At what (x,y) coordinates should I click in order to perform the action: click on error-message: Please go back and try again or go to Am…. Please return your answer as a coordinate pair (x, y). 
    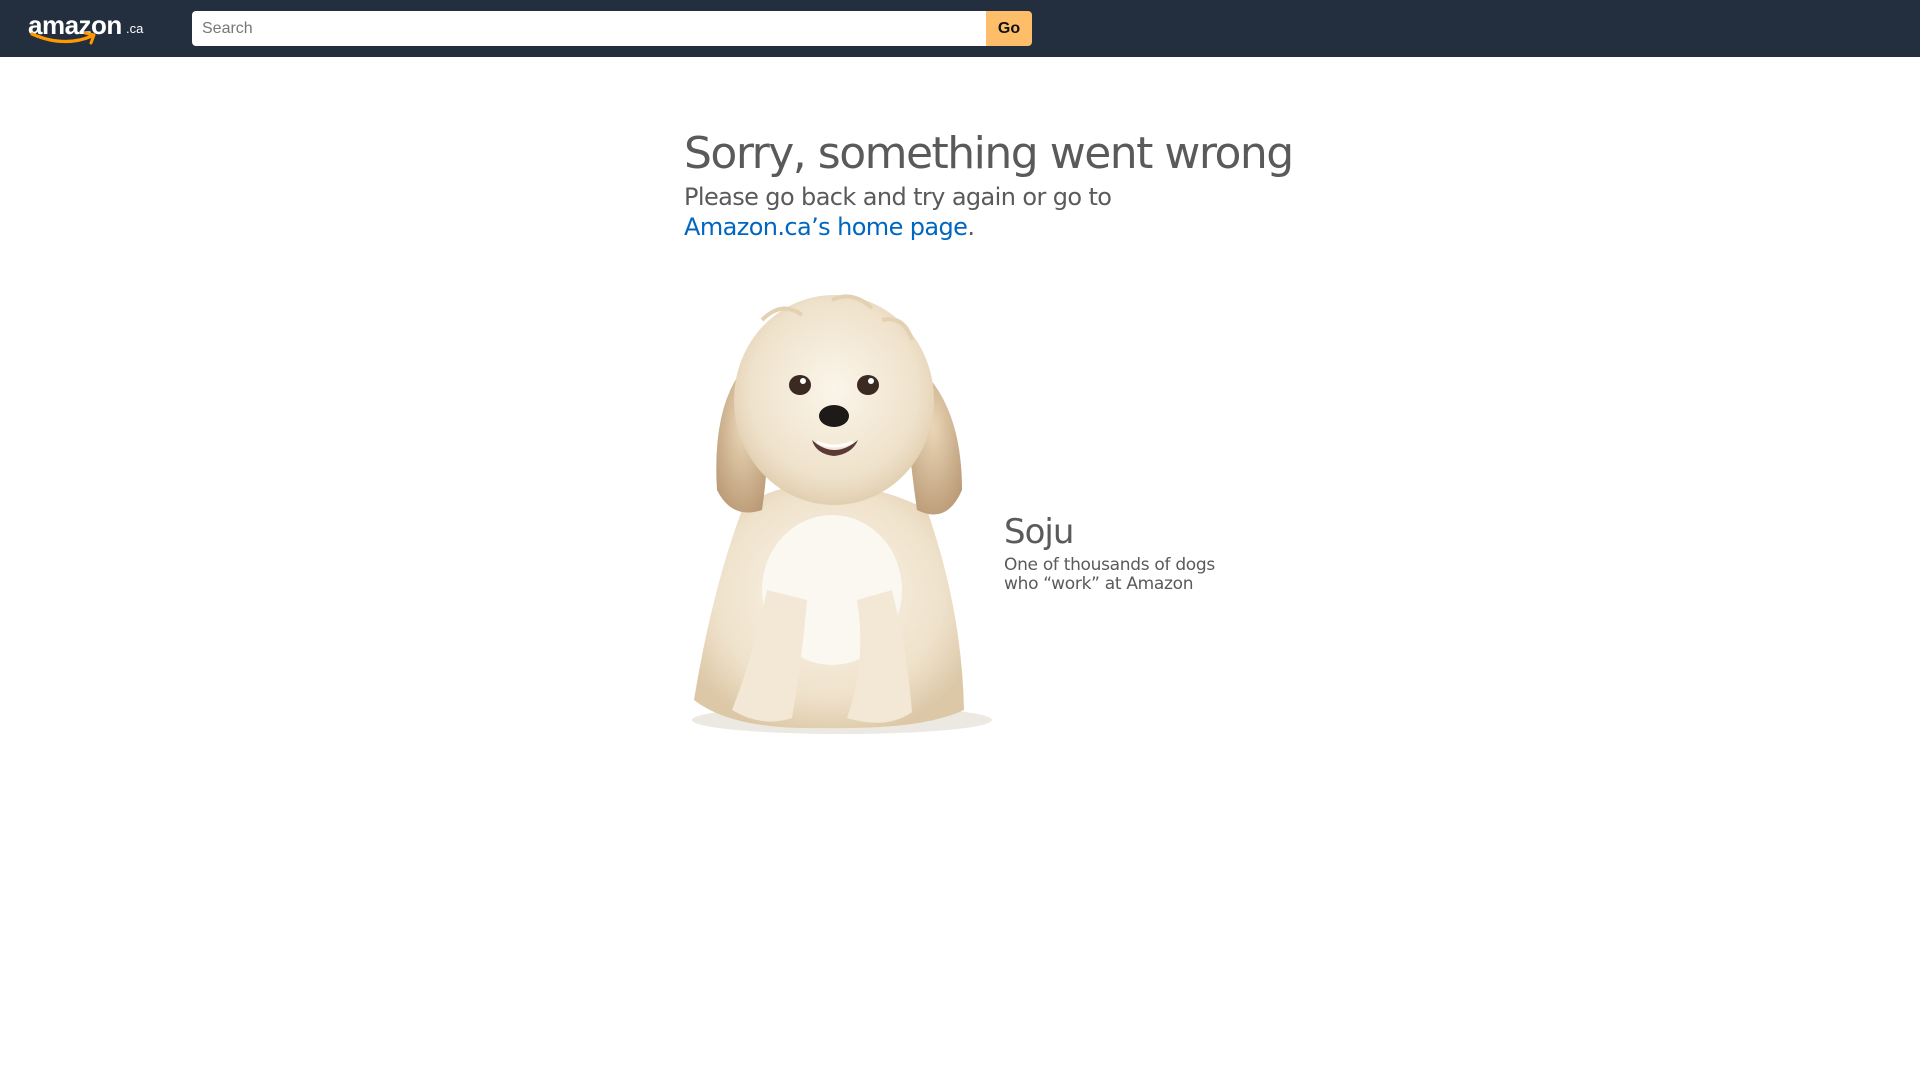
    Looking at the image, I should click on (898, 212).